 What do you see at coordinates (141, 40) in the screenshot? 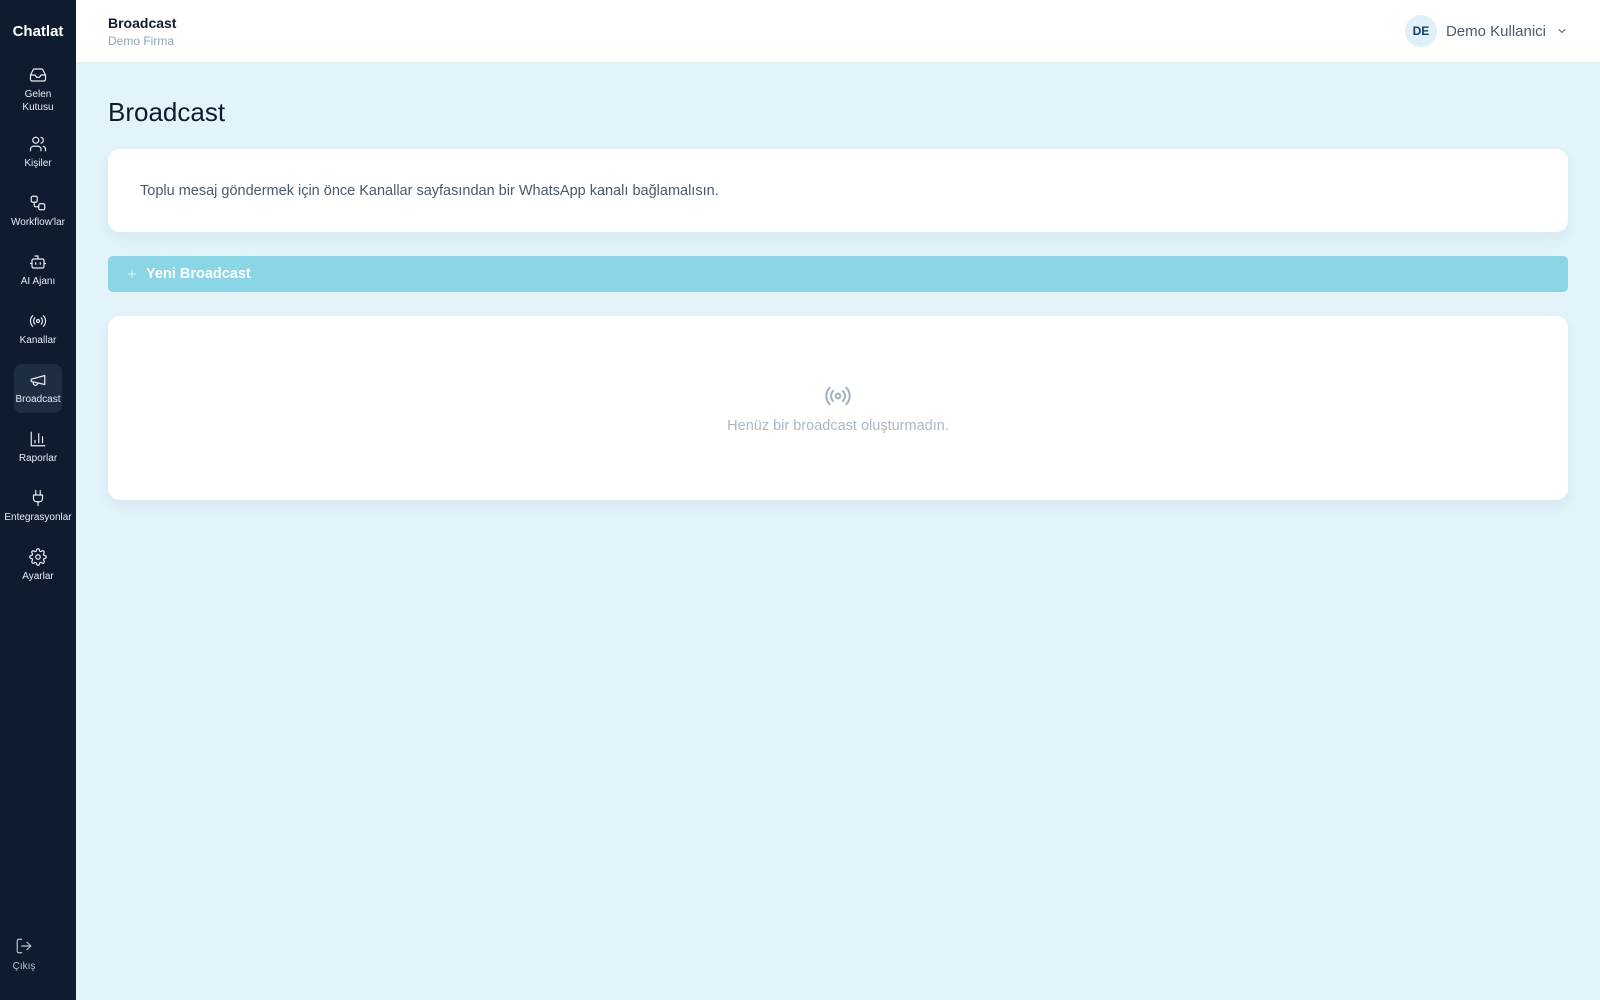
I see `company-name: Demo Firma` at bounding box center [141, 40].